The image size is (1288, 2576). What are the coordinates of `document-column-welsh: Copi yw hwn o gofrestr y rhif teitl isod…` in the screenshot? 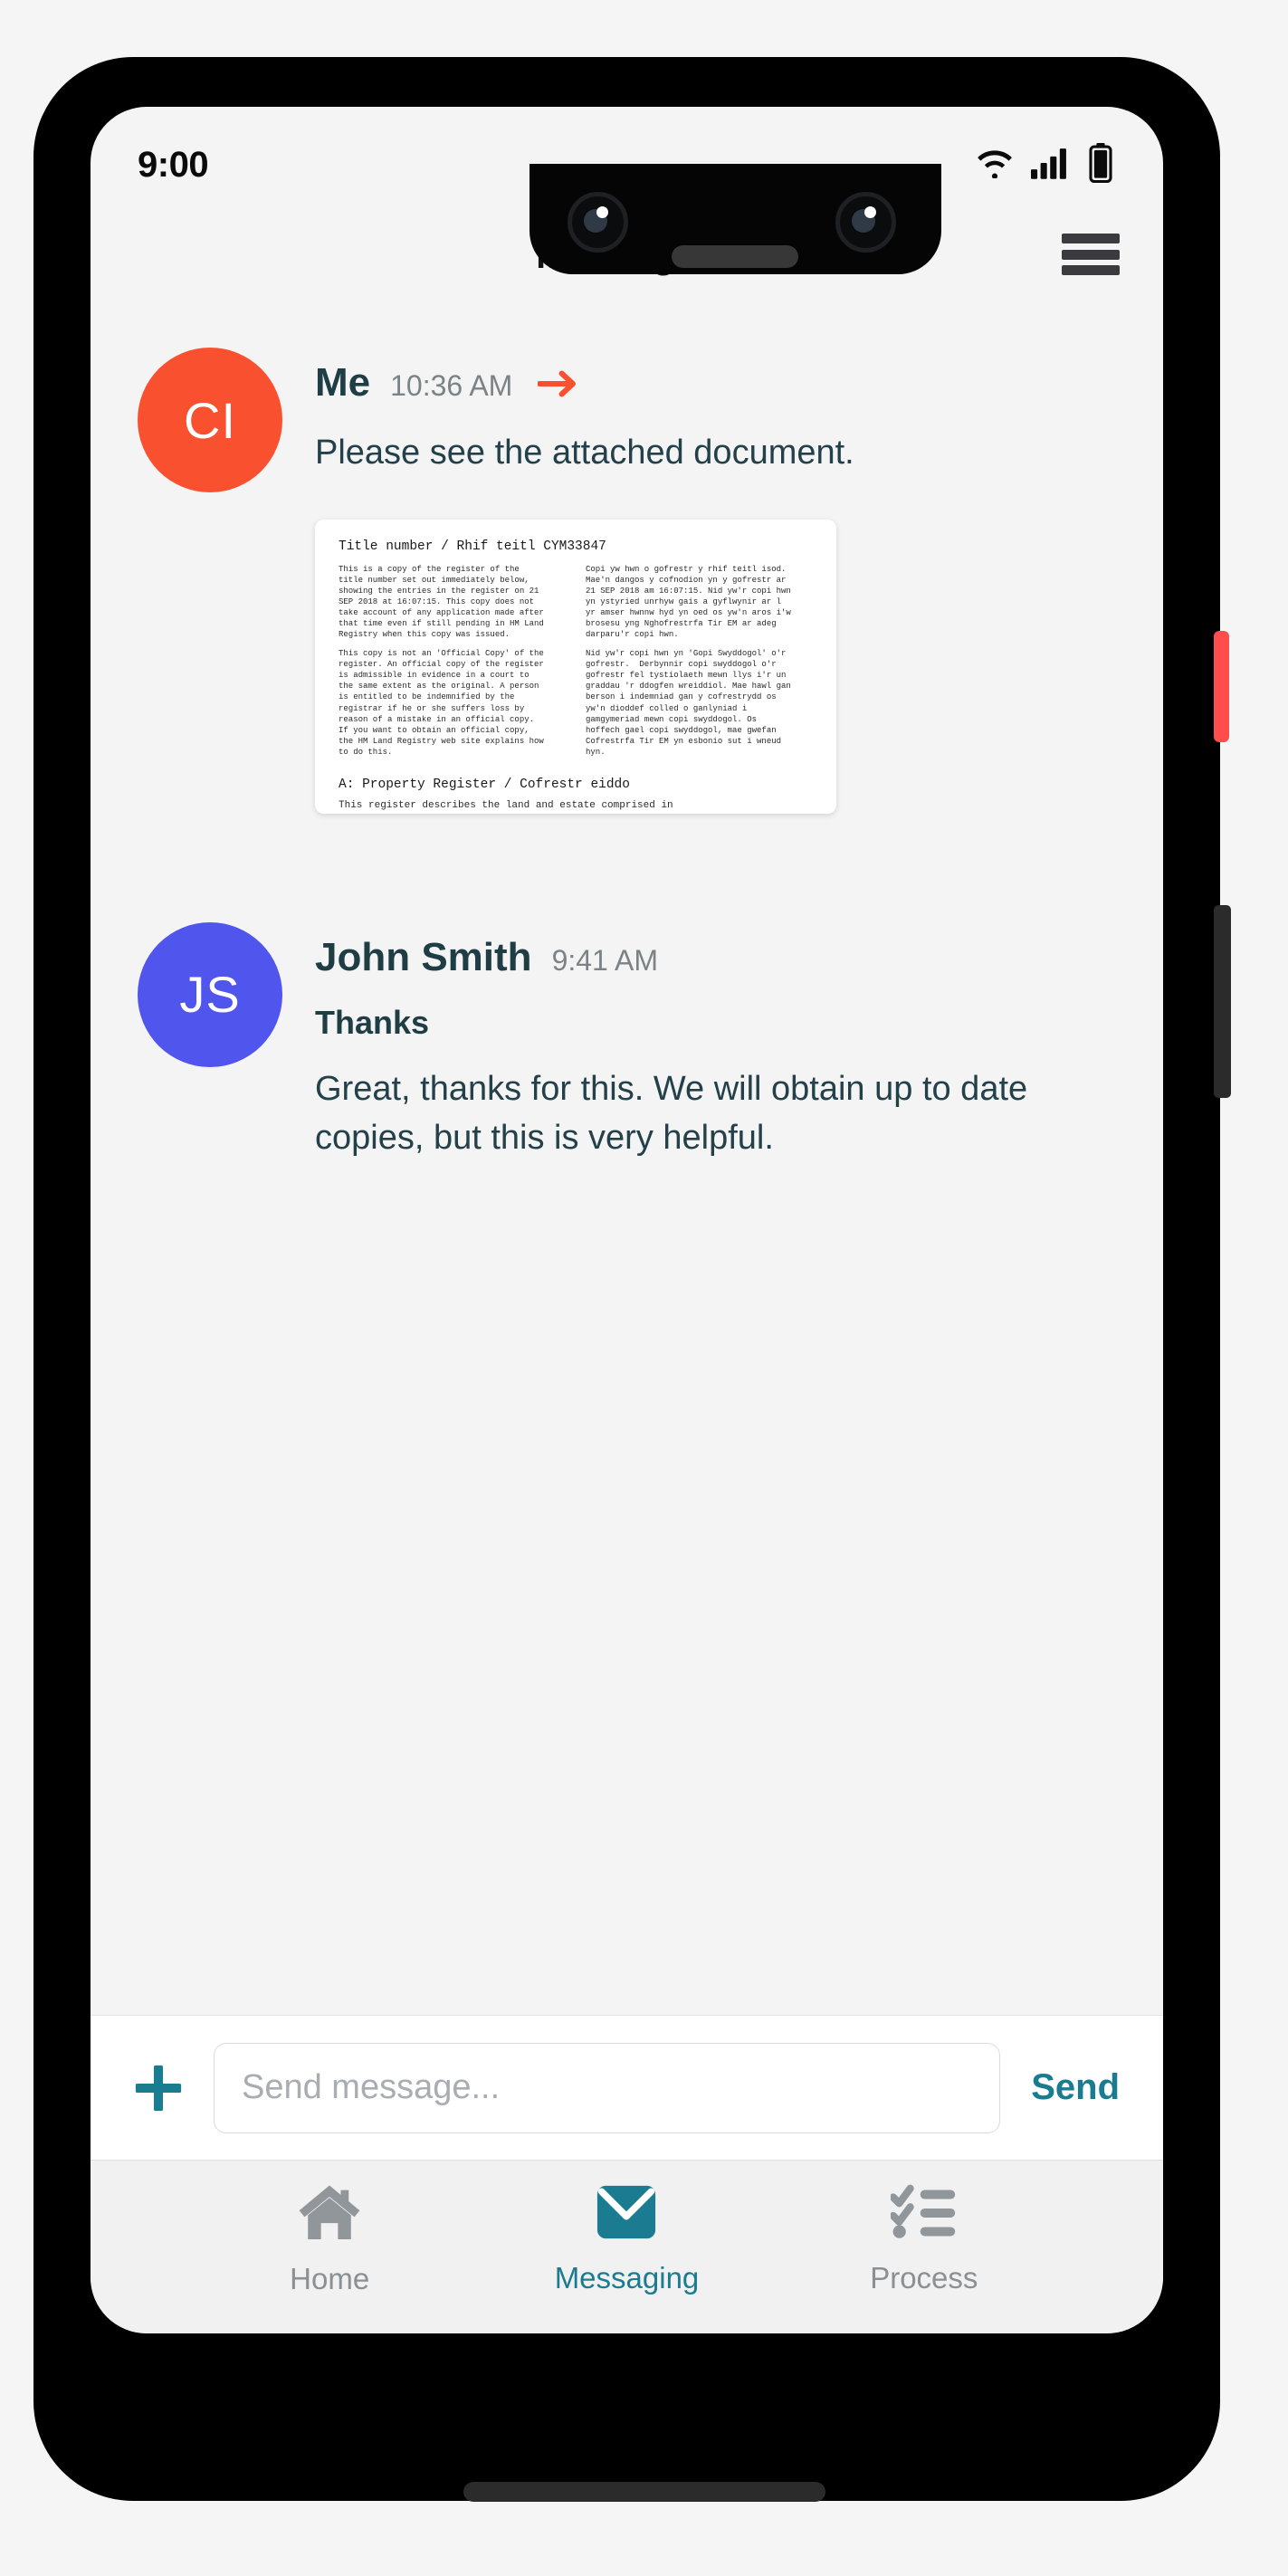 It's located at (699, 665).